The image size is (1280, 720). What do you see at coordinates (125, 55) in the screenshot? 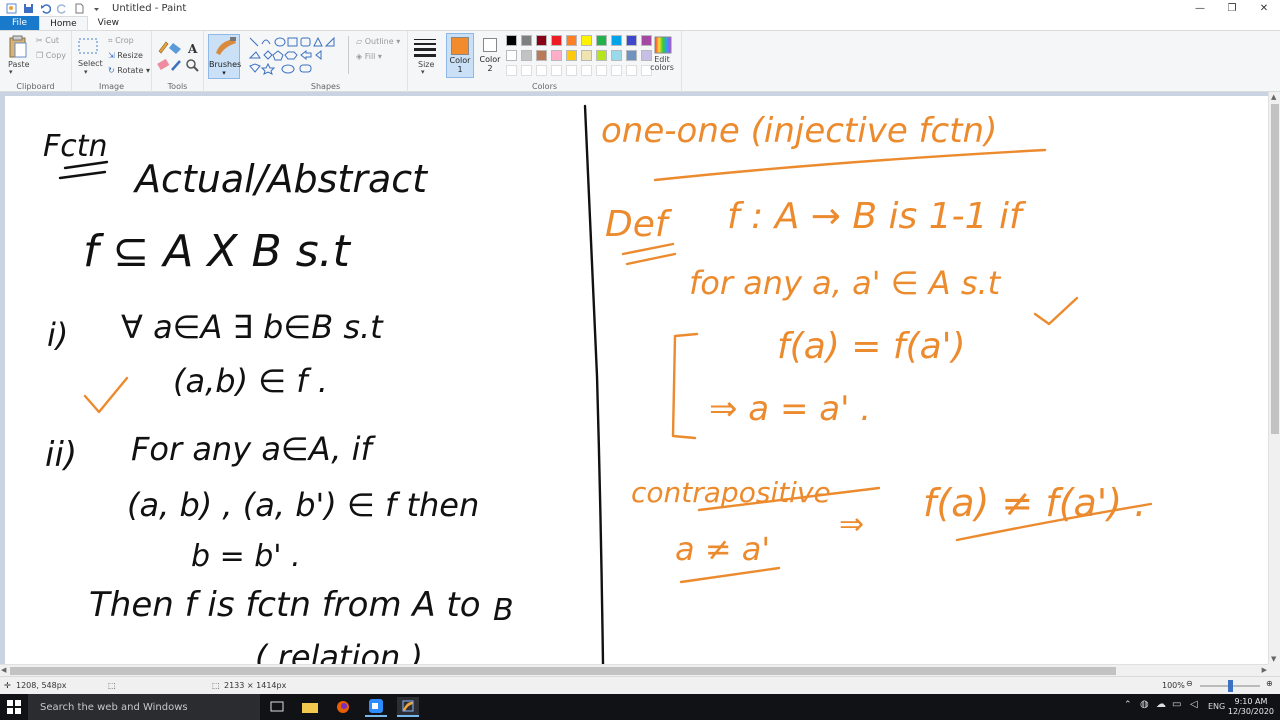
I see `resize-button: ⇲ Resize` at bounding box center [125, 55].